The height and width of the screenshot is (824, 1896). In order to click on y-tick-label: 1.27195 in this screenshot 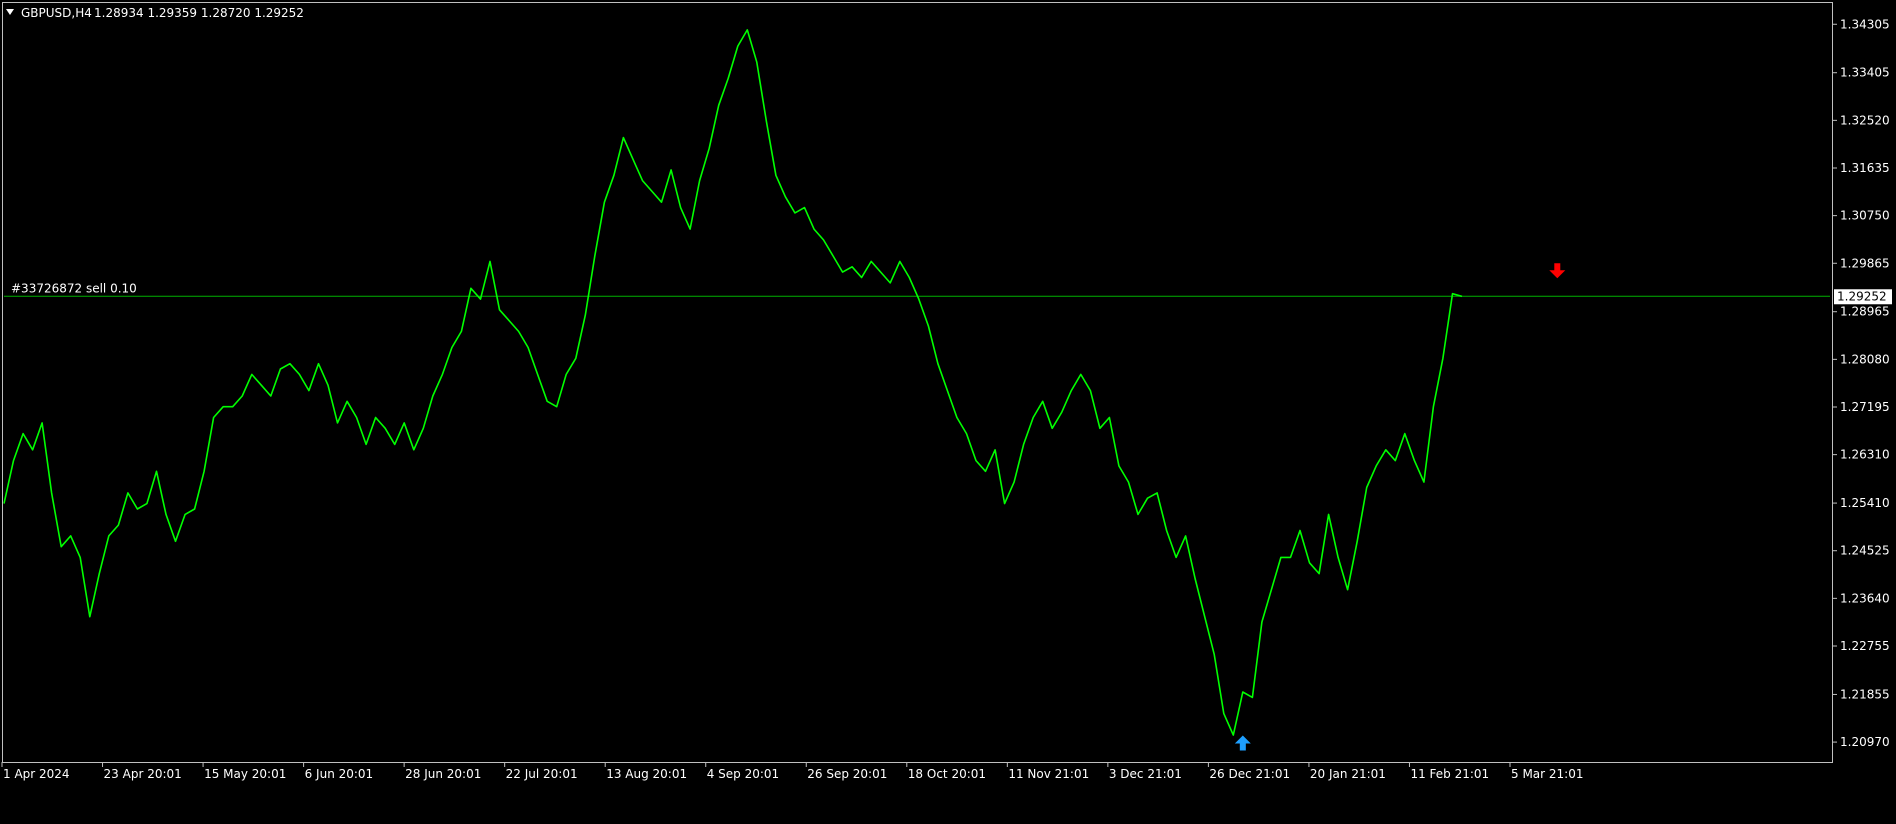, I will do `click(1865, 407)`.